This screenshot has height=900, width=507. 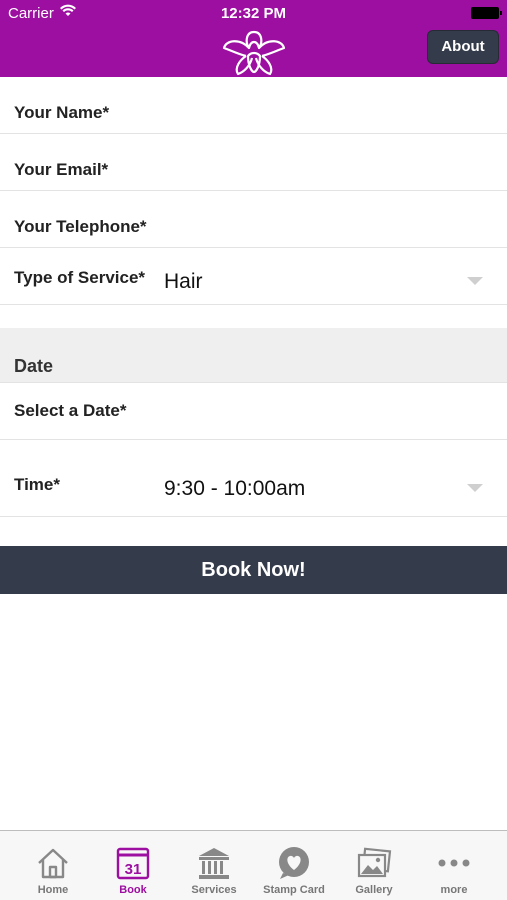 I want to click on date-picker-field: Select a Date*, so click(x=253, y=411).